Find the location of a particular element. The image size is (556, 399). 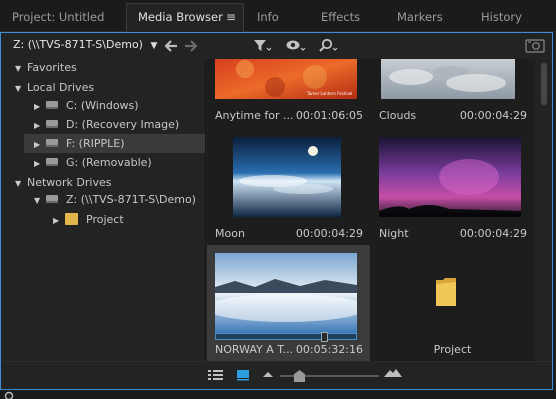

tab-info: Info is located at coordinates (268, 17).